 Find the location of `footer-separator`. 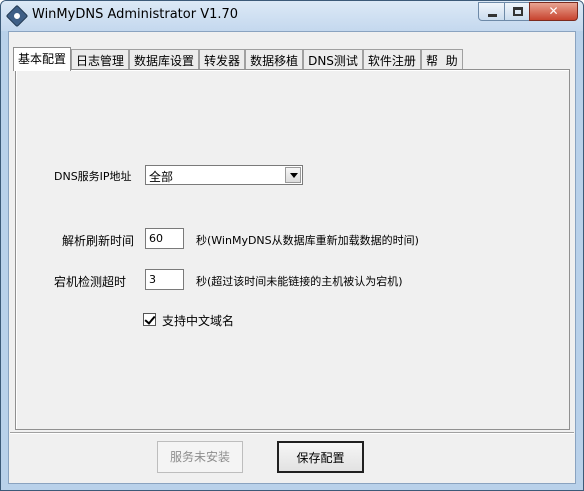

footer-separator is located at coordinates (292, 433).